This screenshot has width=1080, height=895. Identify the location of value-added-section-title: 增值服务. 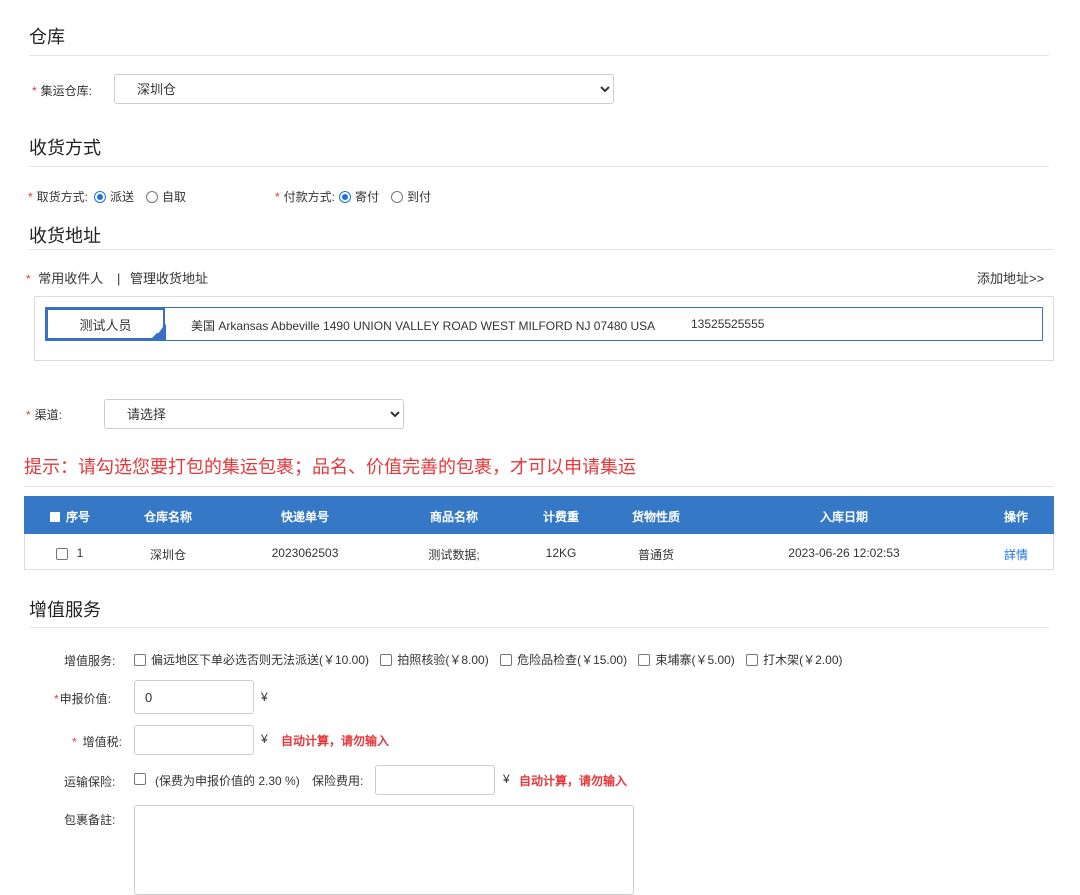
(65, 610).